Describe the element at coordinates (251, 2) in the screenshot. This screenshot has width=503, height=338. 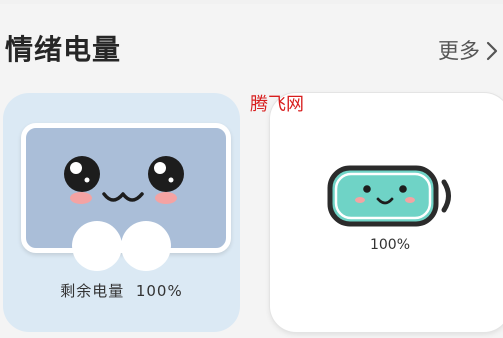
I see `top-divider` at that location.